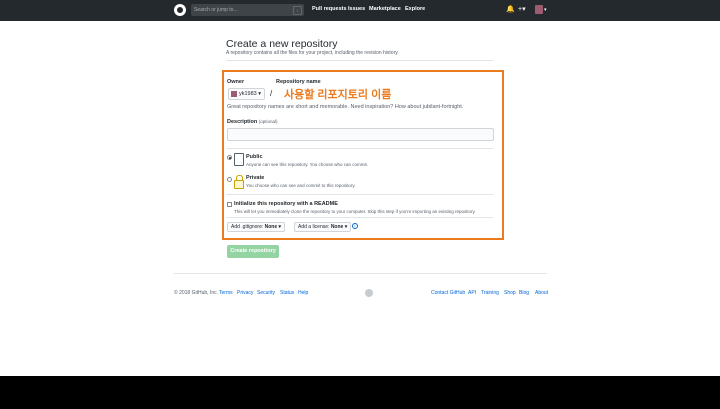 The width and height of the screenshot is (720, 409). What do you see at coordinates (355, 226) in the screenshot?
I see `info-icon: i` at bounding box center [355, 226].